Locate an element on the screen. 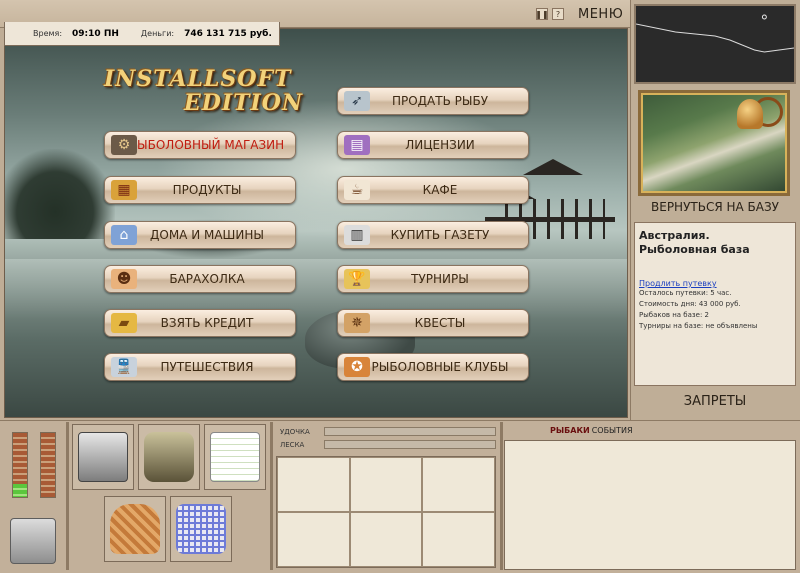  fishing-base-image is located at coordinates (714, 143).